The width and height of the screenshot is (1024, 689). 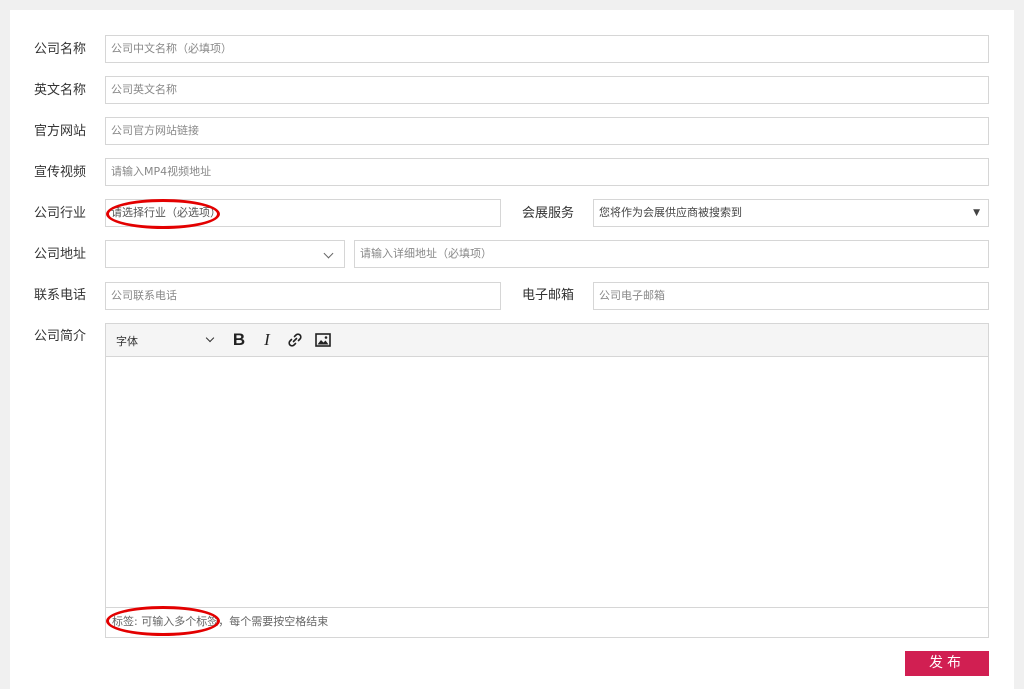 I want to click on address-label: 公司地址, so click(x=60, y=254).